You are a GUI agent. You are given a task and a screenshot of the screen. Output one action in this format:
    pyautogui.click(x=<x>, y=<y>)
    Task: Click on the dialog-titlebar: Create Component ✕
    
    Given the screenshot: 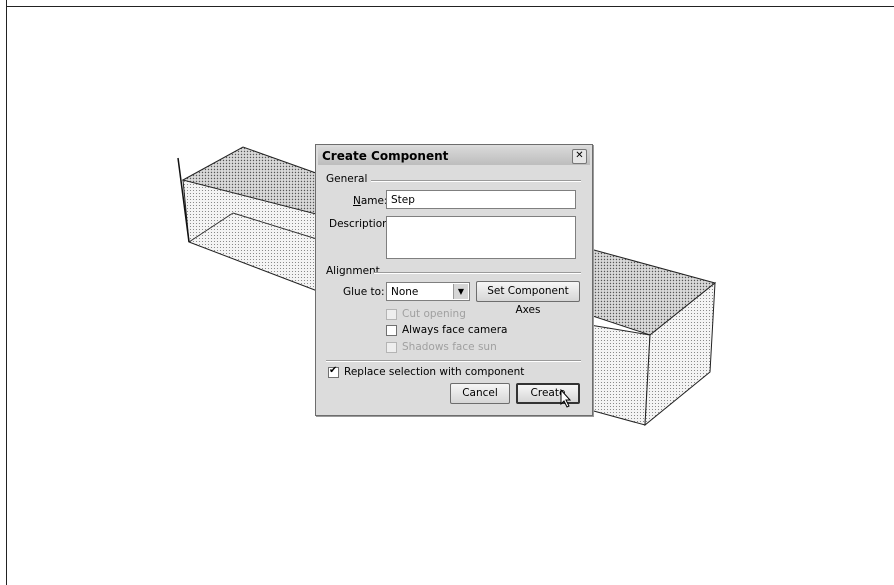 What is the action you would take?
    pyautogui.click(x=454, y=156)
    